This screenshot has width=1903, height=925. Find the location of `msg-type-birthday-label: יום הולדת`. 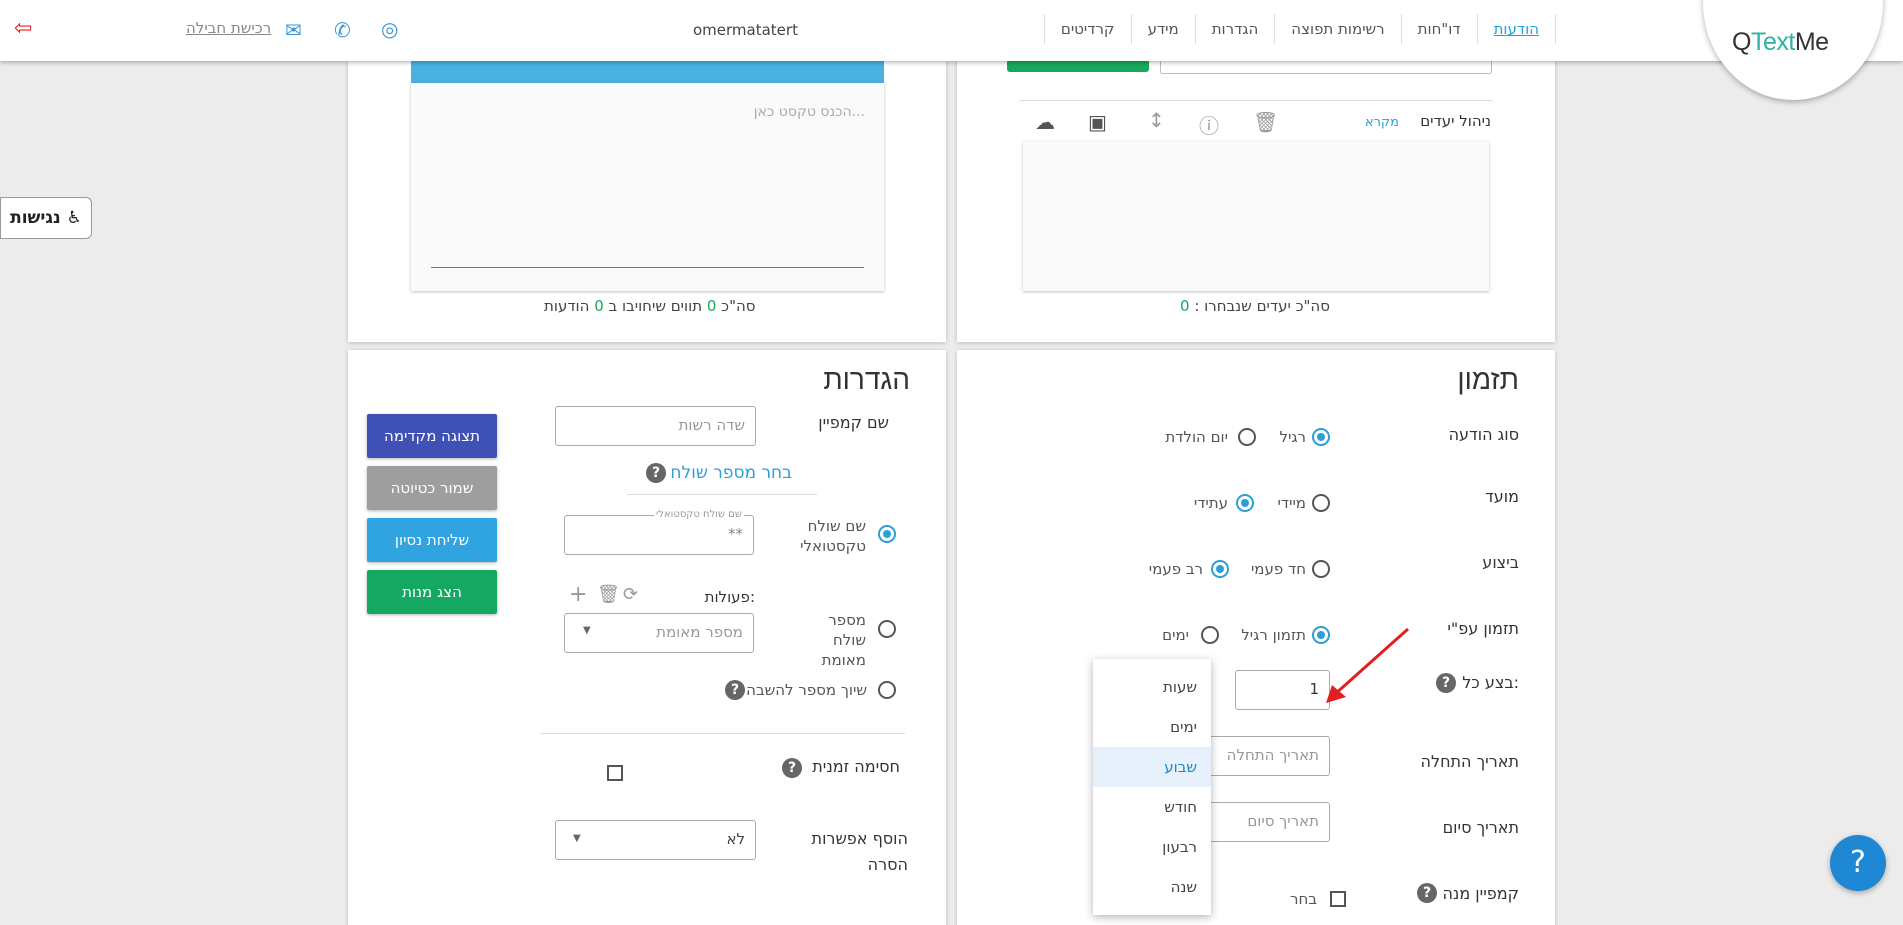

msg-type-birthday-label: יום הולדת is located at coordinates (1196, 437).